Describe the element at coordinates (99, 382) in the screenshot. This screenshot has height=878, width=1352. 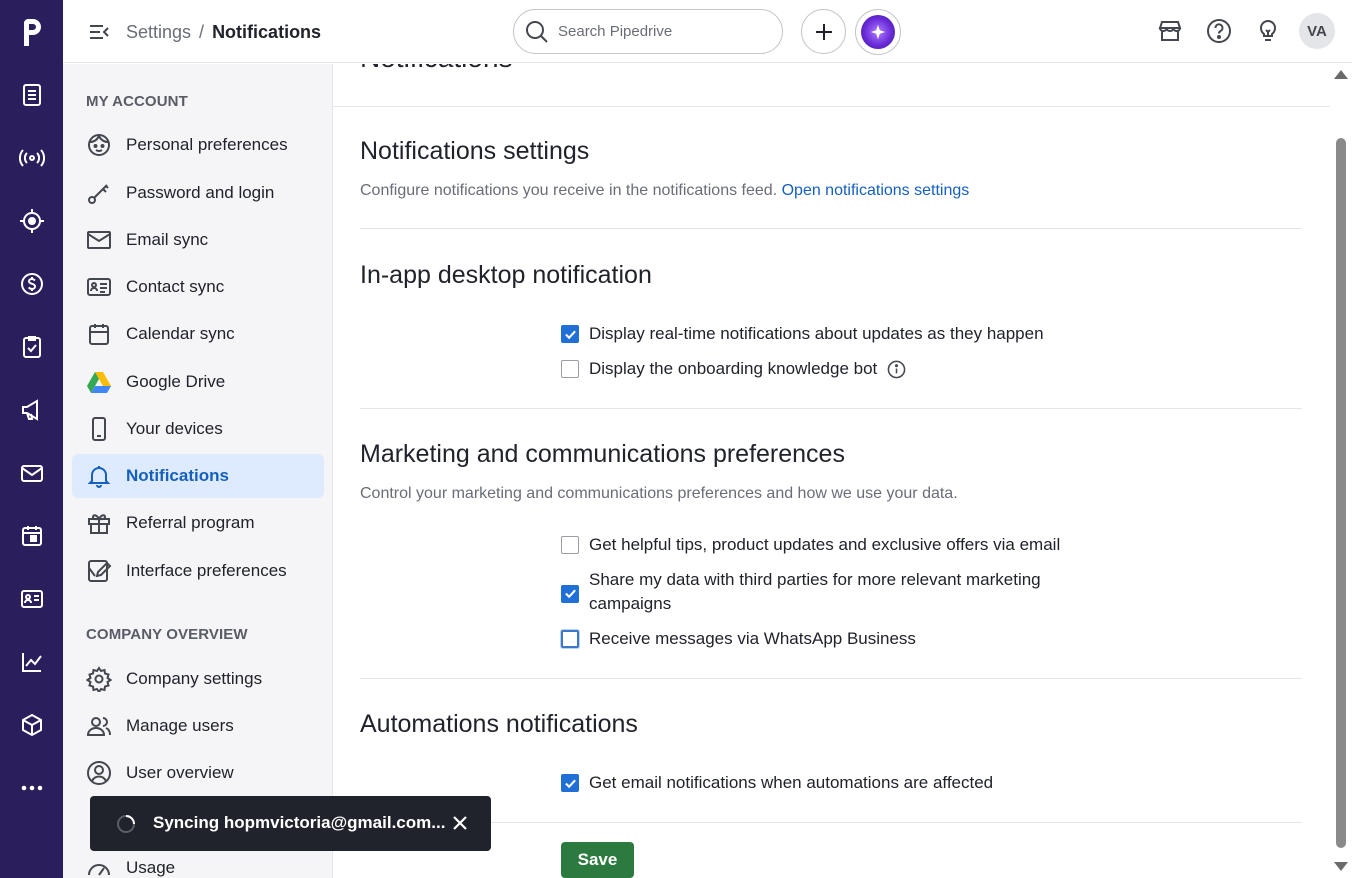
I see `google-drive-icon` at that location.